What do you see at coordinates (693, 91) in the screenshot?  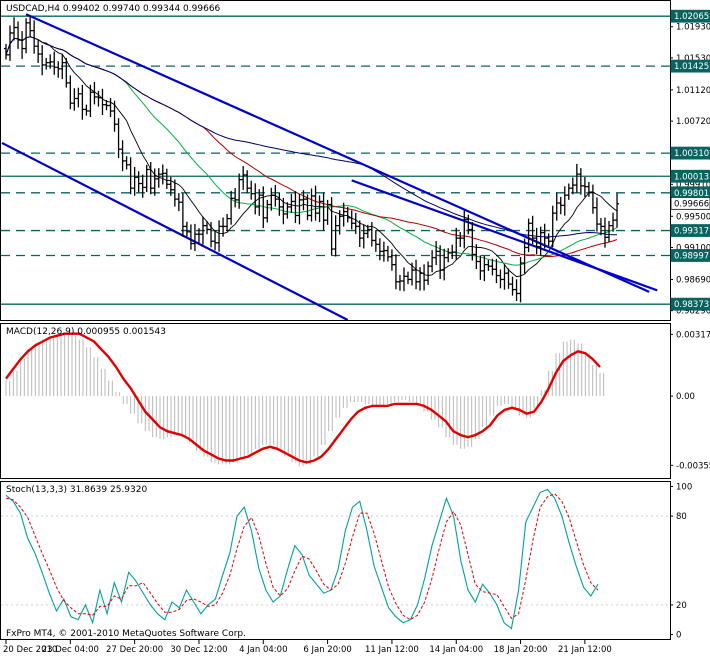 I see `price-tick-label: 1.01120` at bounding box center [693, 91].